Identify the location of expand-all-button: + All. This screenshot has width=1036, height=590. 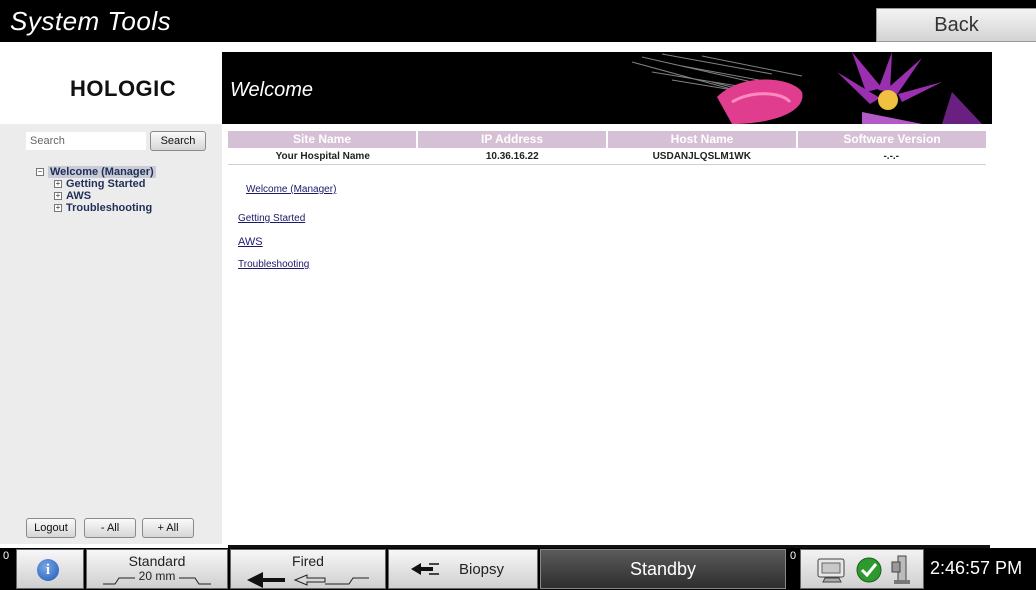
(168, 528).